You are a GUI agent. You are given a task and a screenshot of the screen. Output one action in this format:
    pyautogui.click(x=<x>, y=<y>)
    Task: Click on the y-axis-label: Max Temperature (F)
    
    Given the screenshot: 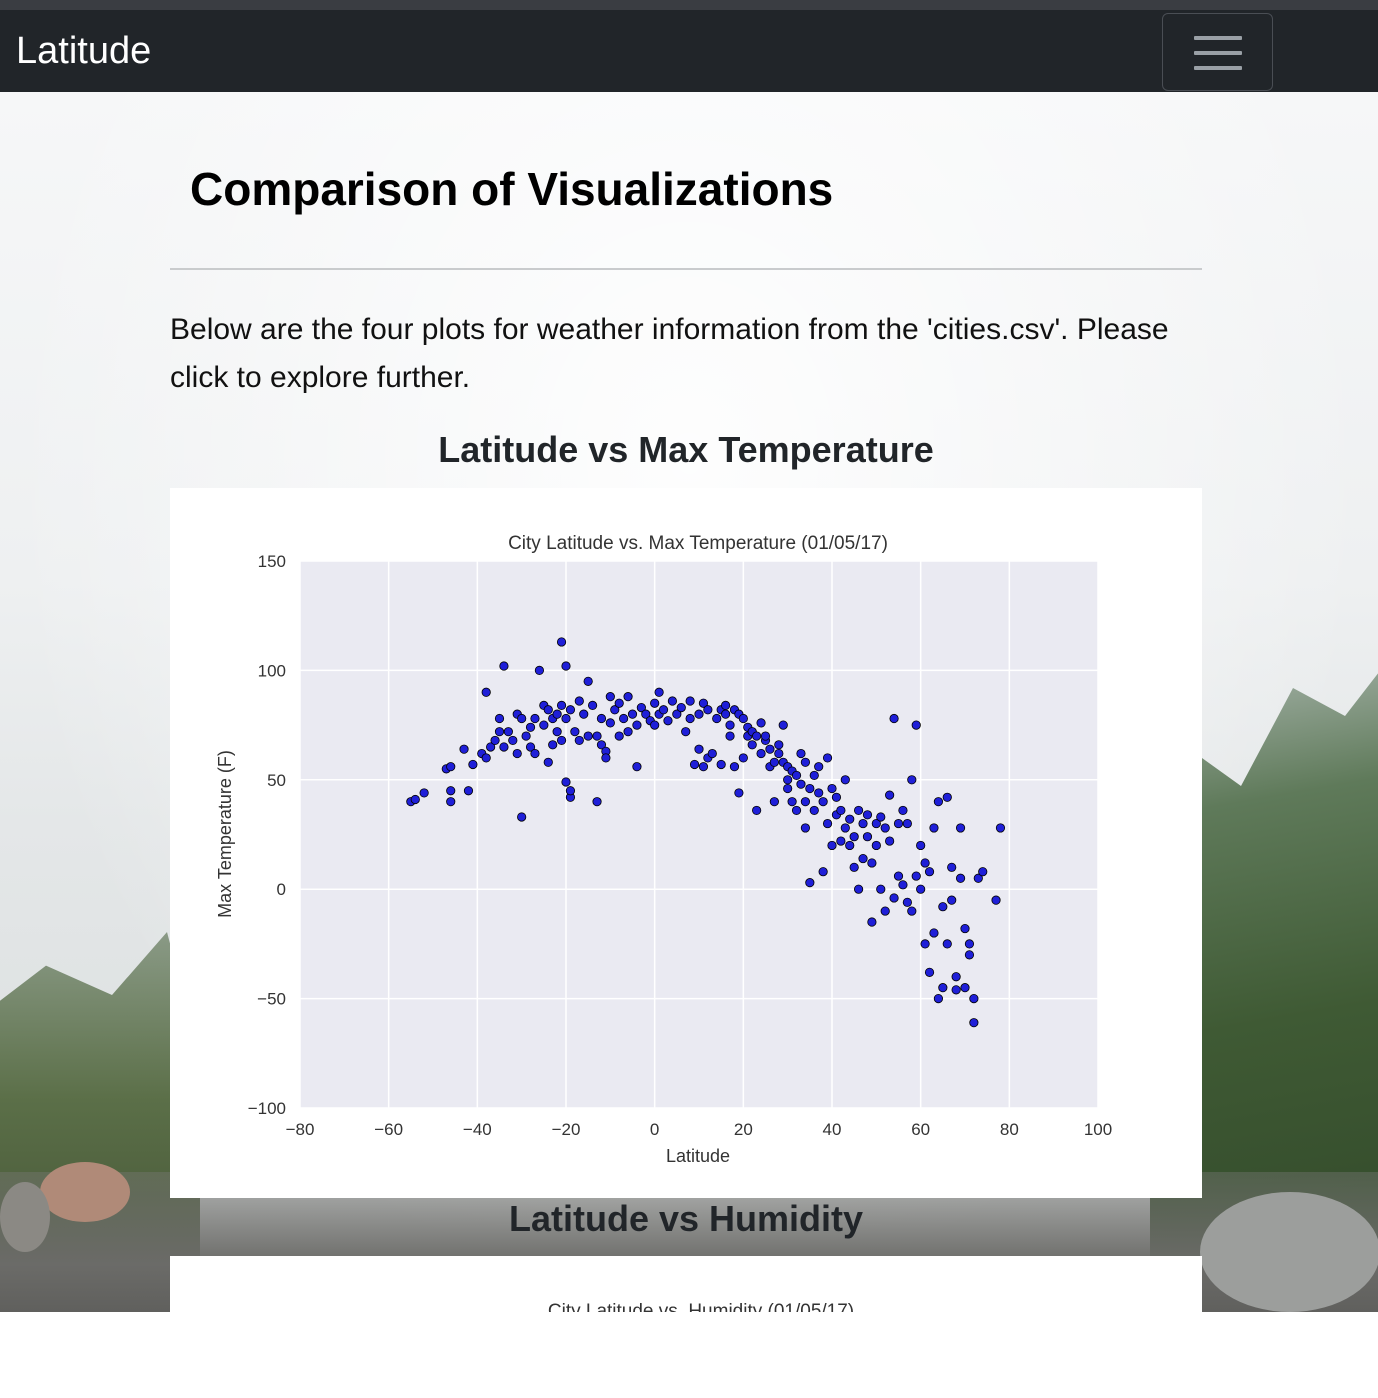 What is the action you would take?
    pyautogui.click(x=225, y=834)
    